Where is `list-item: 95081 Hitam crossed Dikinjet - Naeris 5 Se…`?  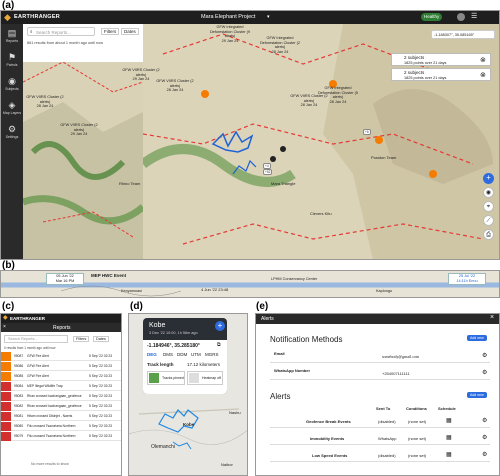 list-item: 95081 Hitam crossed Dikinjet - Naeris 5 Se… is located at coordinates (61, 416).